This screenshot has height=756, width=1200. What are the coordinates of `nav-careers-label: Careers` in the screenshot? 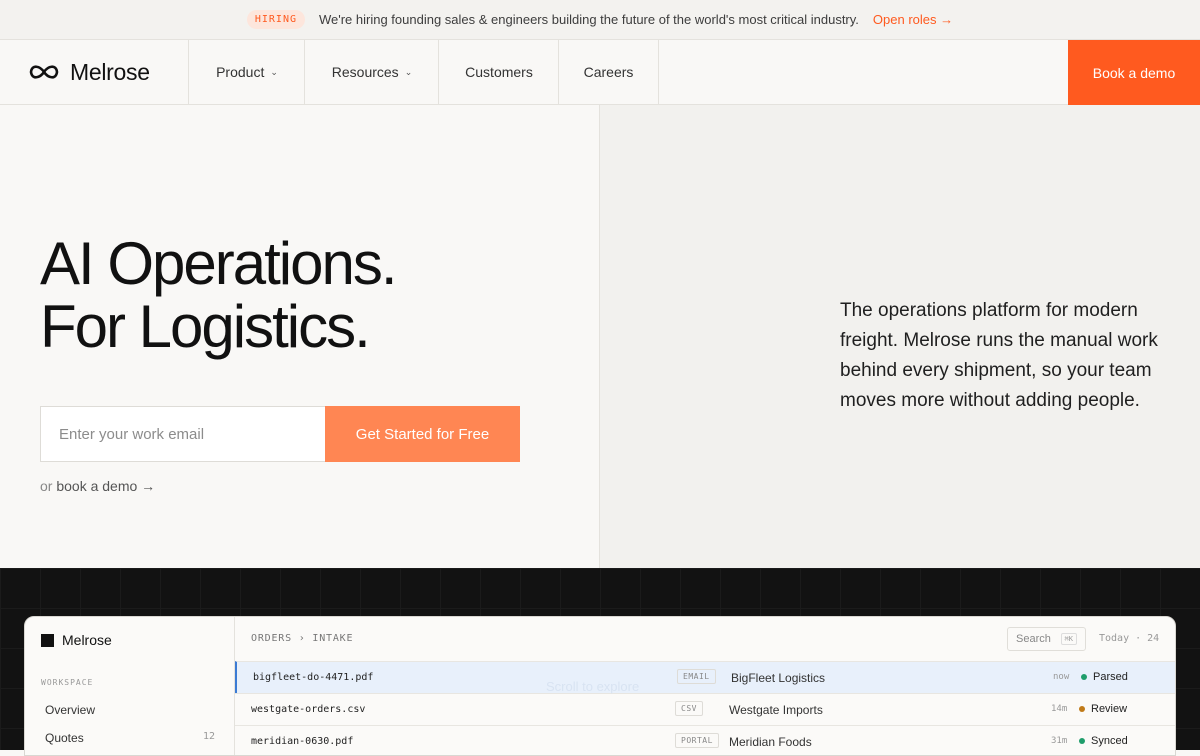 It's located at (608, 72).